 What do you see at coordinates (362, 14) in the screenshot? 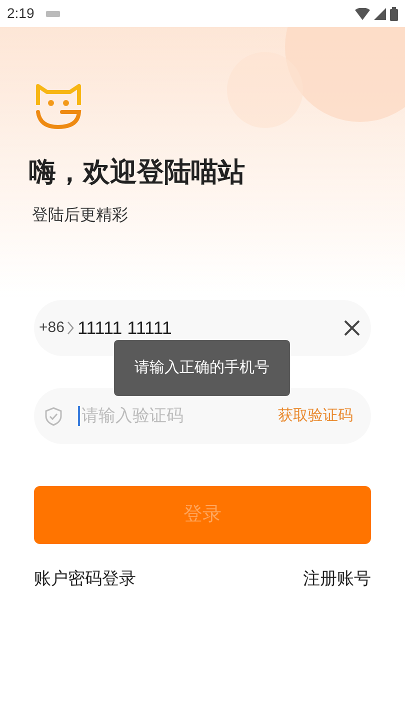
I see `wifi-icon` at bounding box center [362, 14].